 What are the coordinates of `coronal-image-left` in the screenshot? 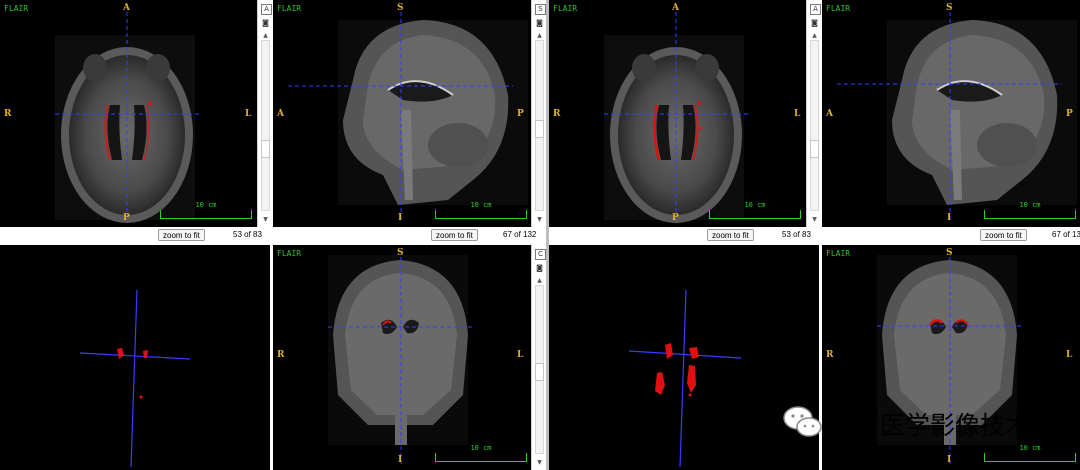 It's located at (400, 360).